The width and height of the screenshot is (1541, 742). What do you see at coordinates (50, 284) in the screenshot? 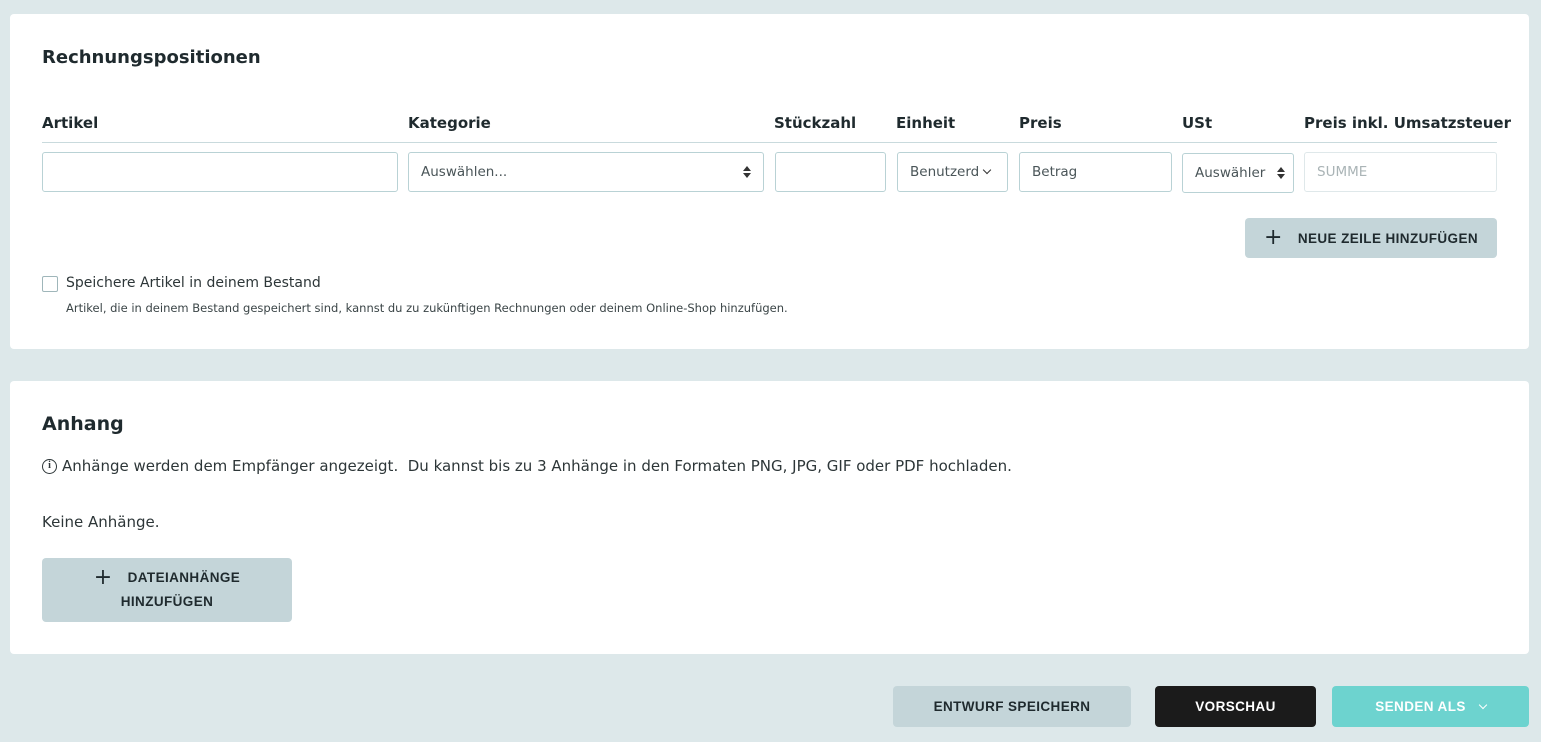
I see `save-to-inventory-checkbox` at bounding box center [50, 284].